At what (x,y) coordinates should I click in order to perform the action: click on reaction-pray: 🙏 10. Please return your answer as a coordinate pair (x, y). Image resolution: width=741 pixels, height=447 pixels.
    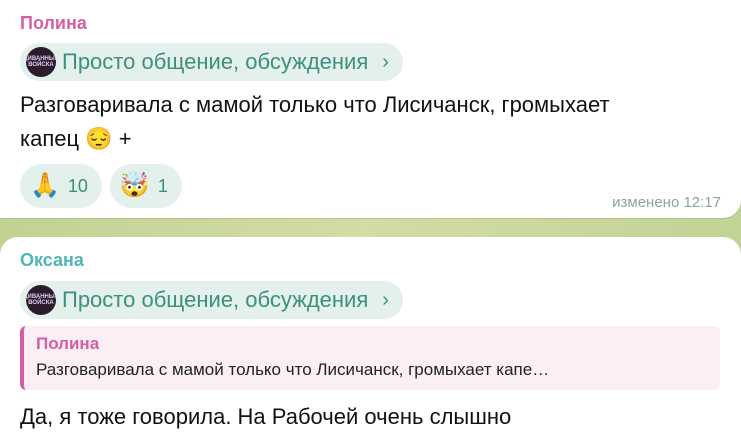
    Looking at the image, I should click on (61, 186).